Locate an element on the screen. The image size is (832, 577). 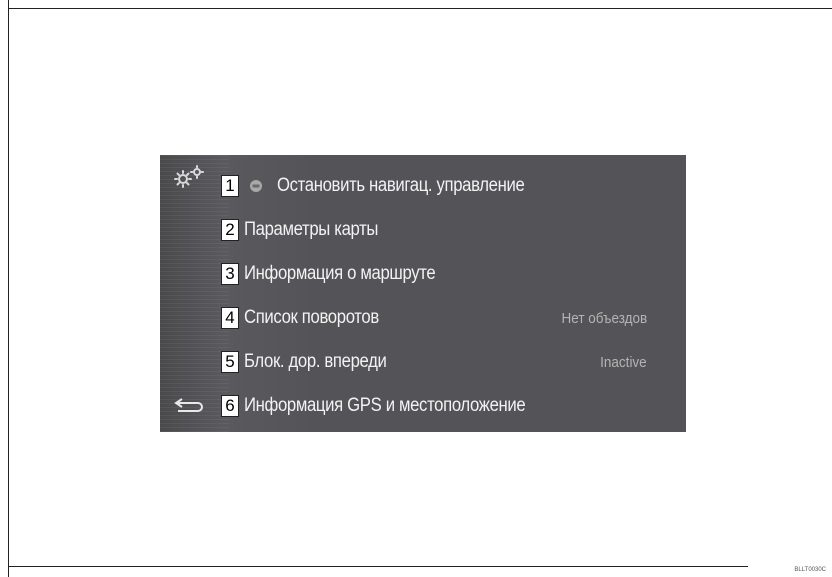
callout-number: 5 is located at coordinates (230, 362).